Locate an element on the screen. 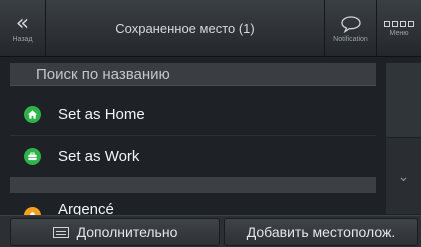  scrollbar: ⌄ is located at coordinates (403, 138).